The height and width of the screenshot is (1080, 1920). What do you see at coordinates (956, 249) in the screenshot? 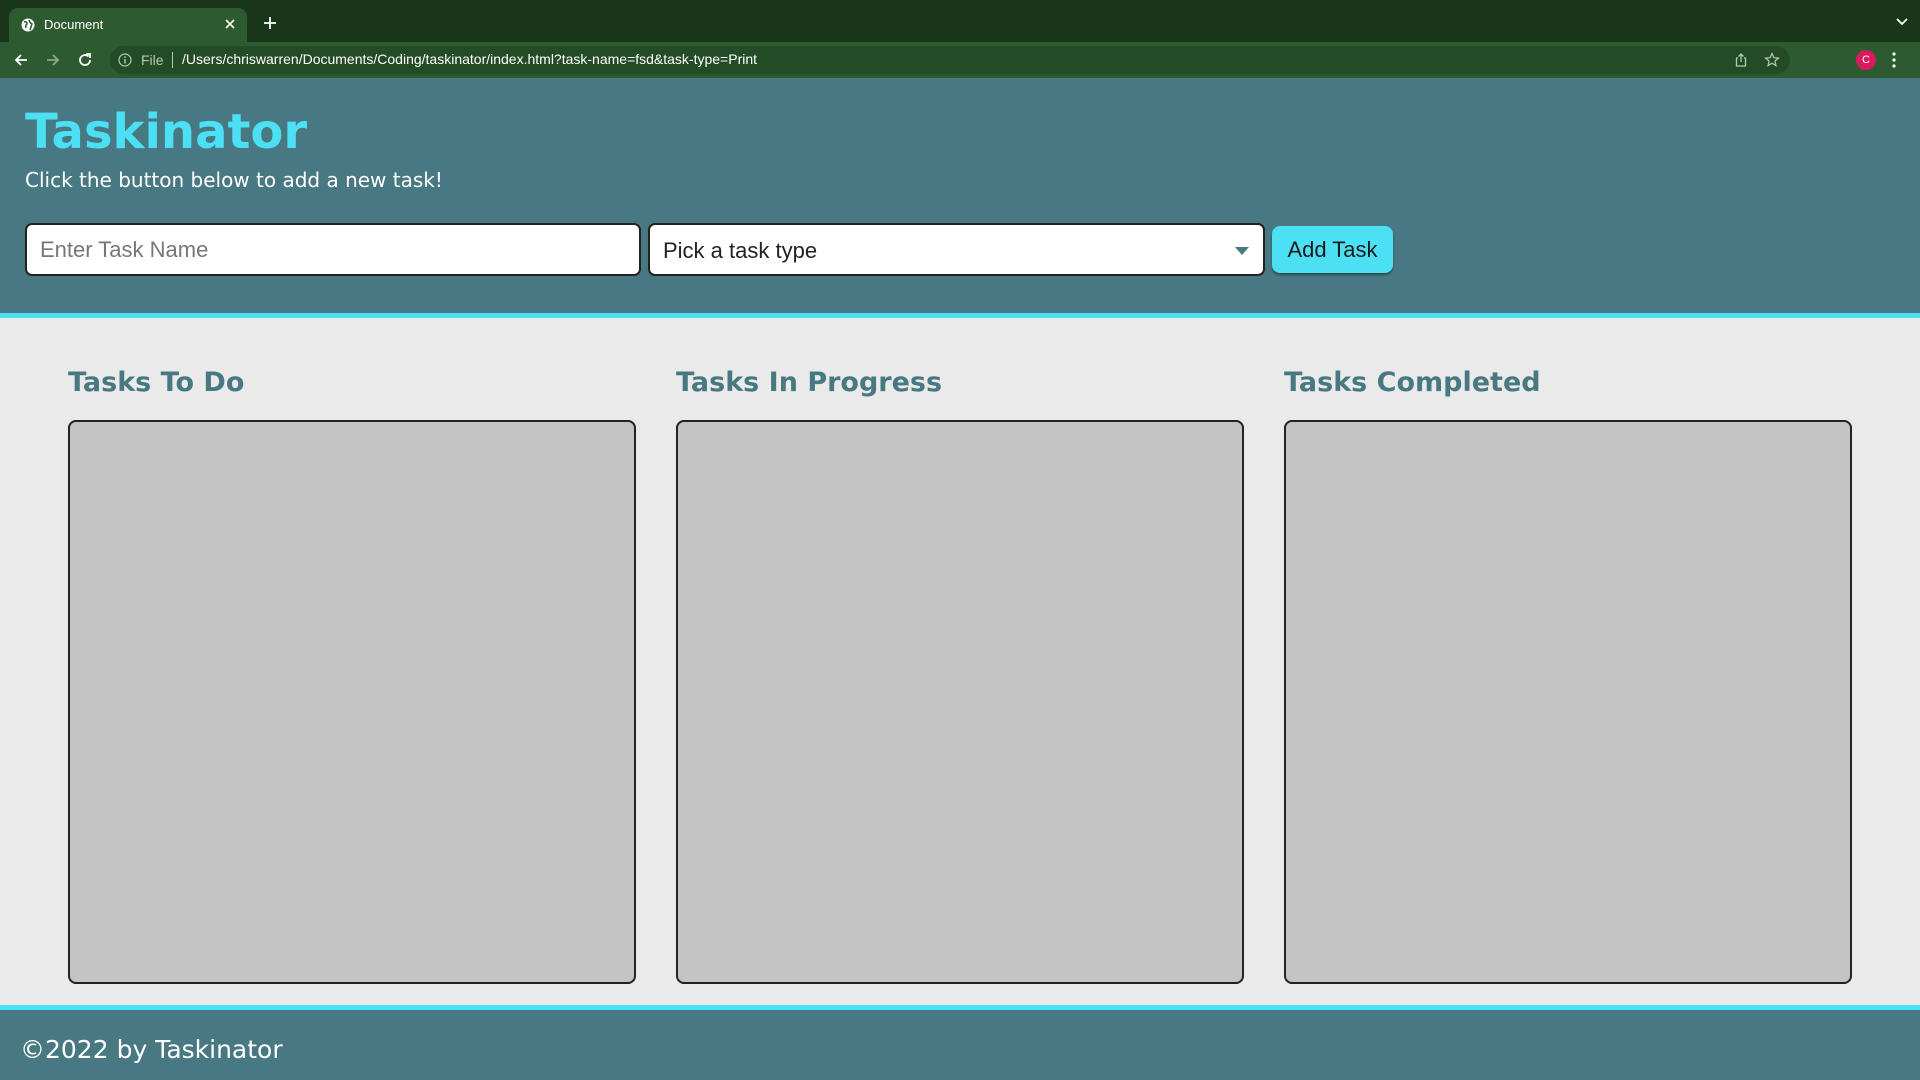
I see `task-type-select: Pick a task type` at bounding box center [956, 249].